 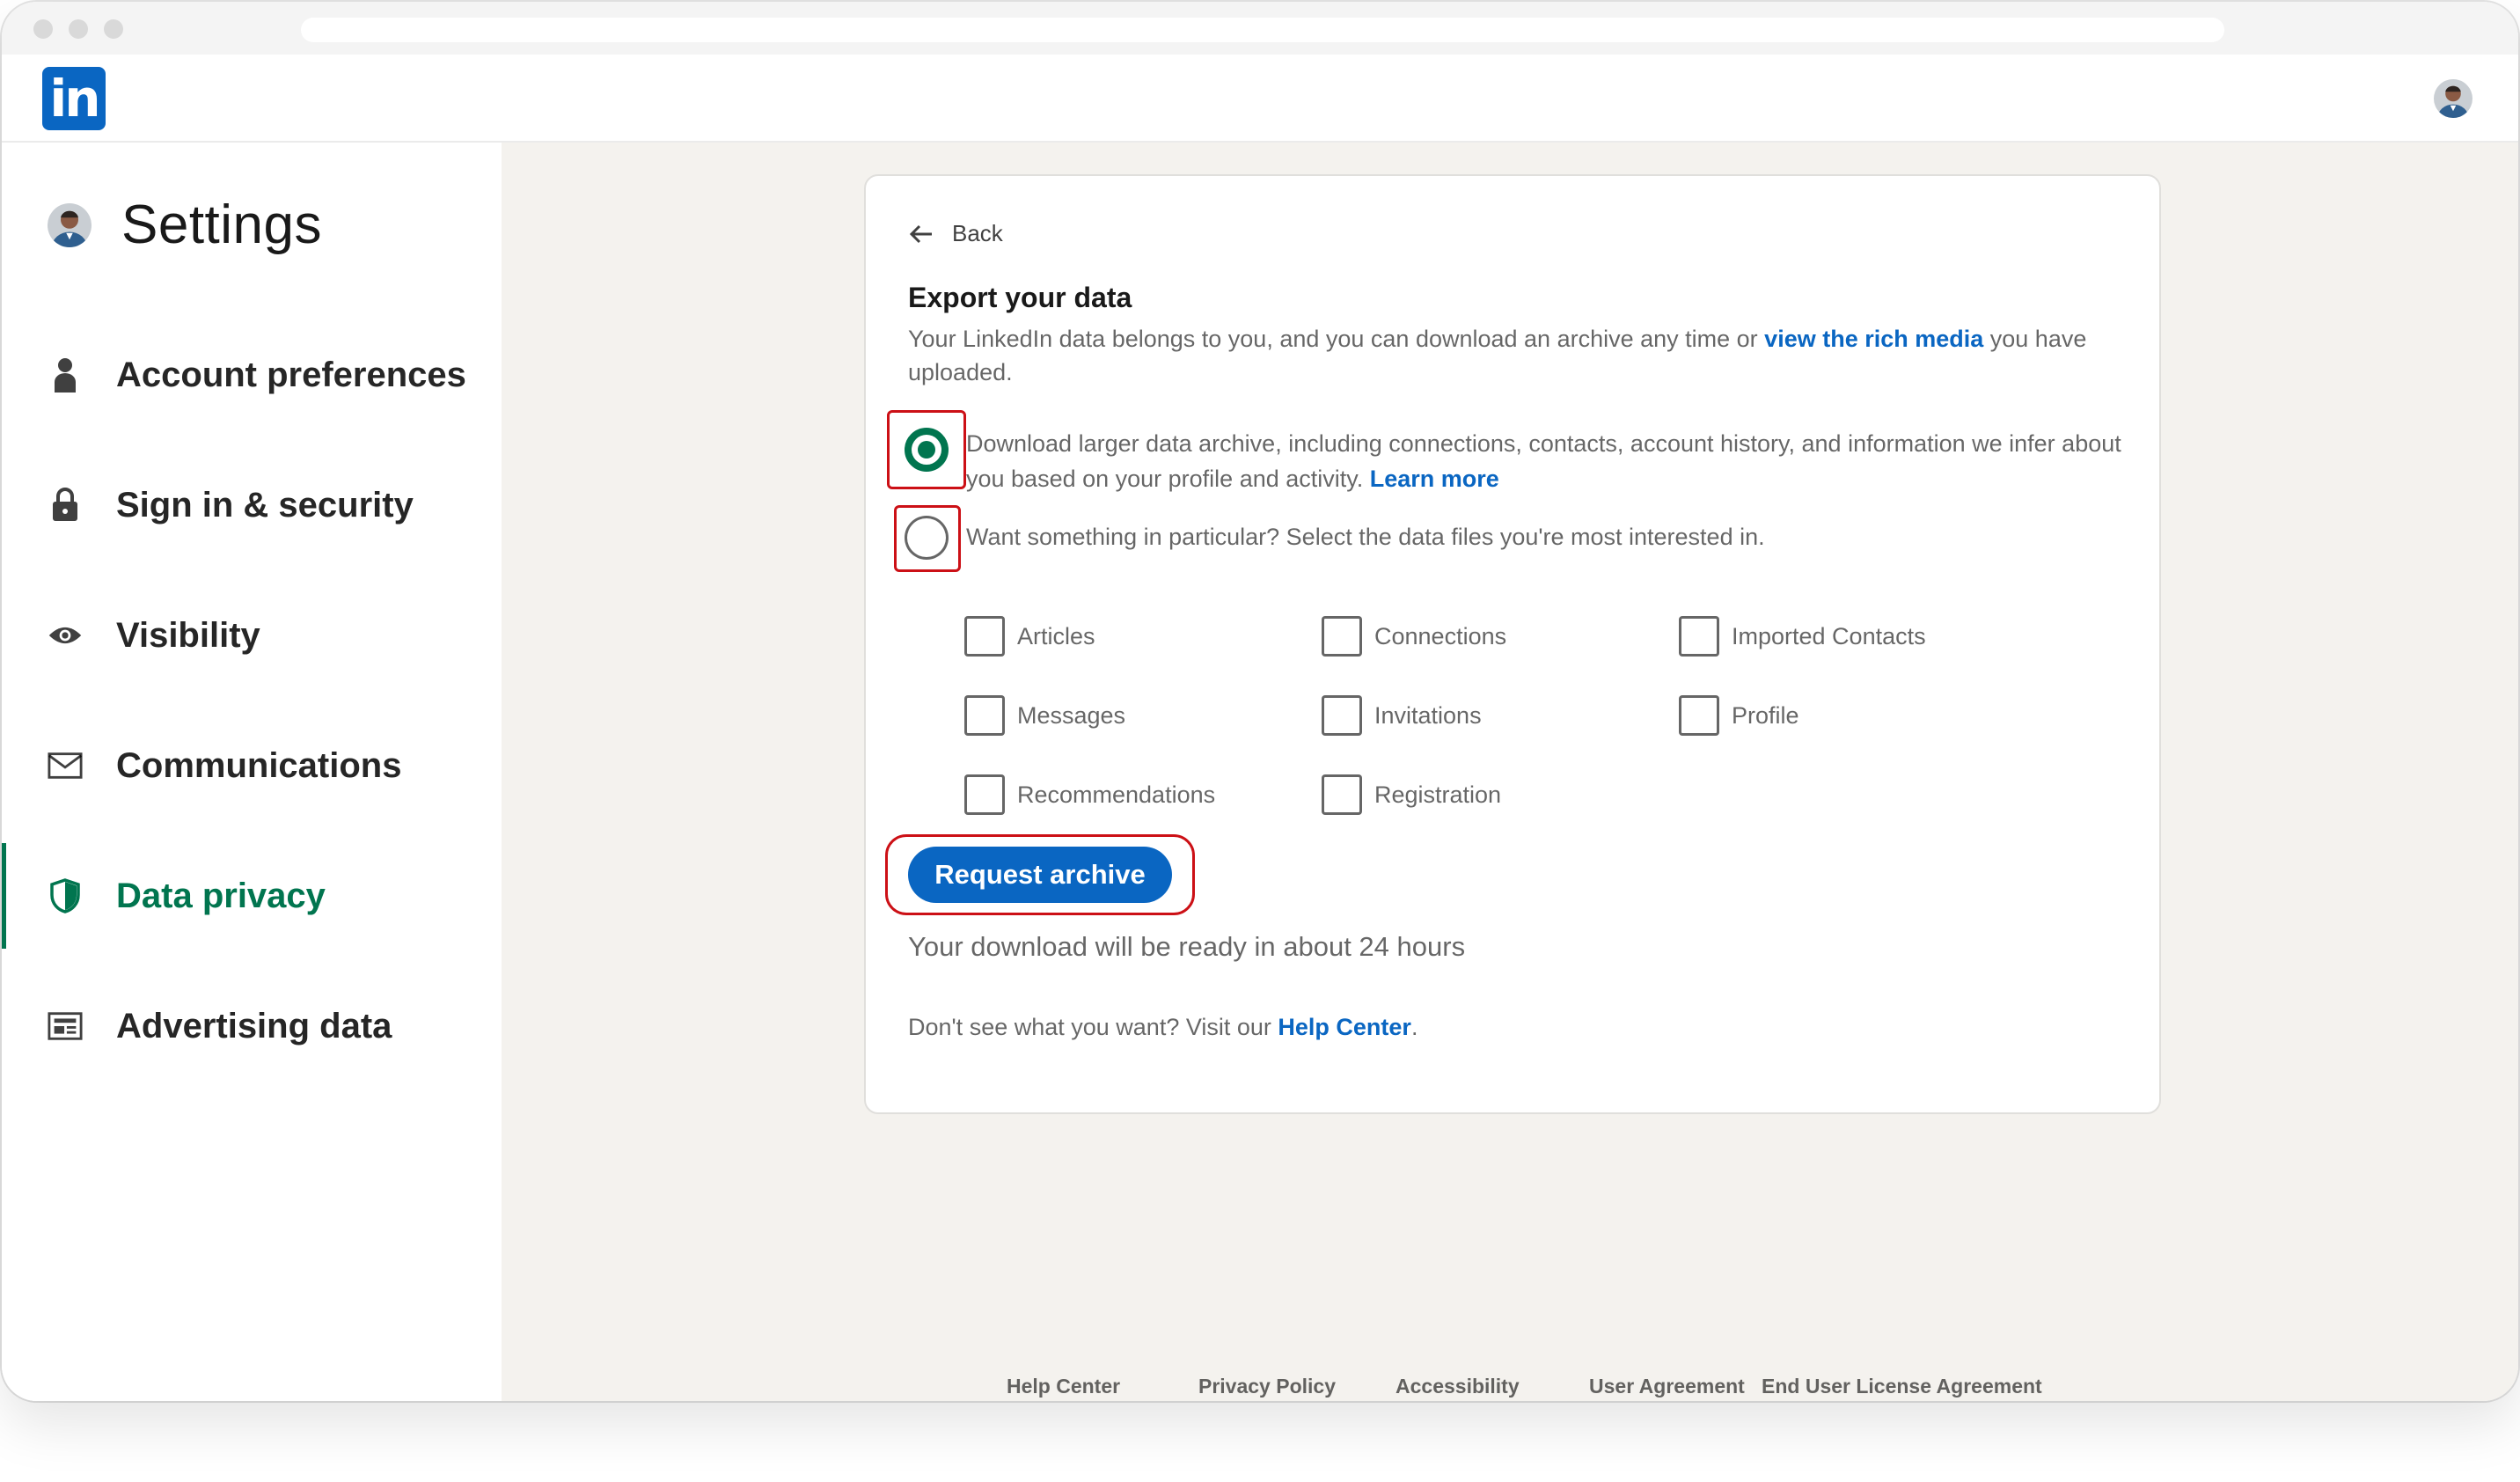 I want to click on footer-link-user-agreement: User Agreement, so click(x=1667, y=1386).